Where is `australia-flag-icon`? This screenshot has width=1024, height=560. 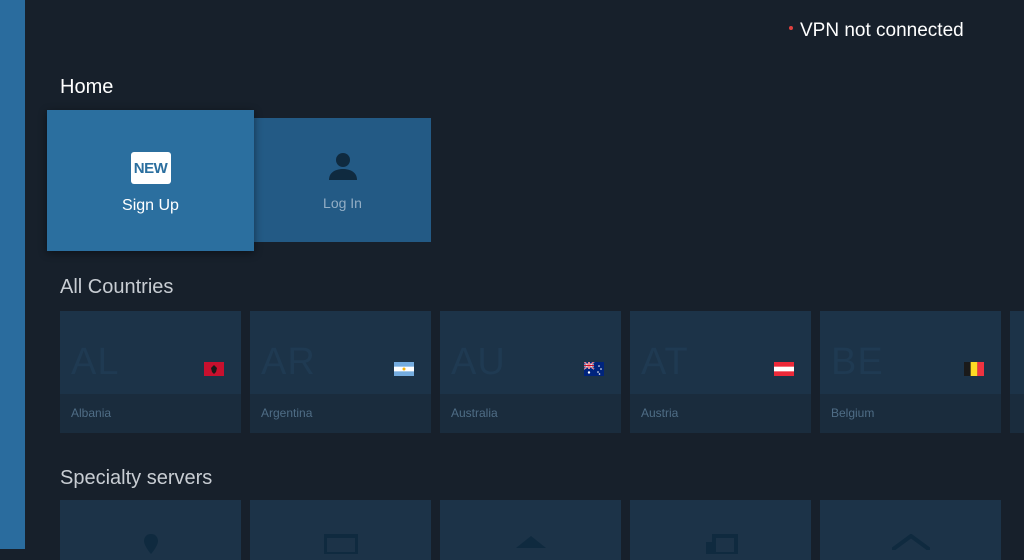
australia-flag-icon is located at coordinates (593, 368).